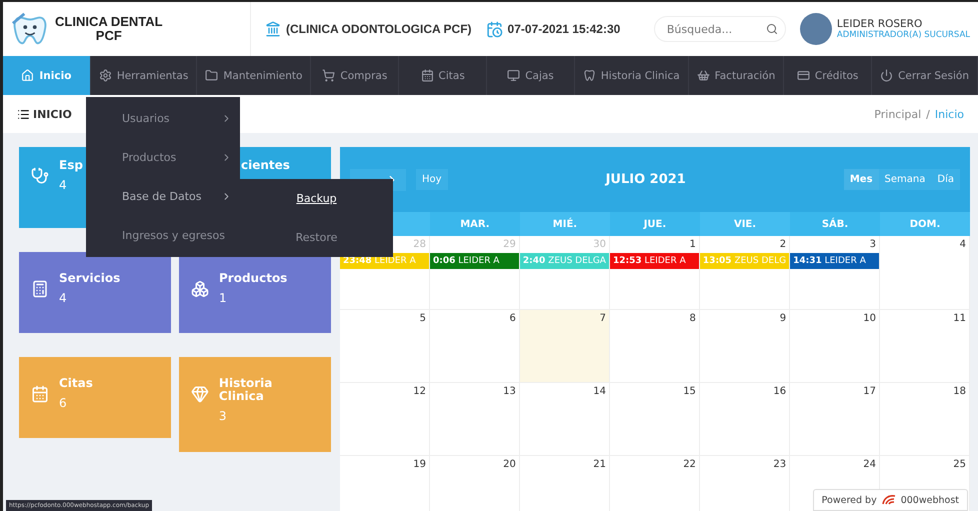 Image resolution: width=978 pixels, height=511 pixels. I want to click on card-title: Productos, so click(253, 278).